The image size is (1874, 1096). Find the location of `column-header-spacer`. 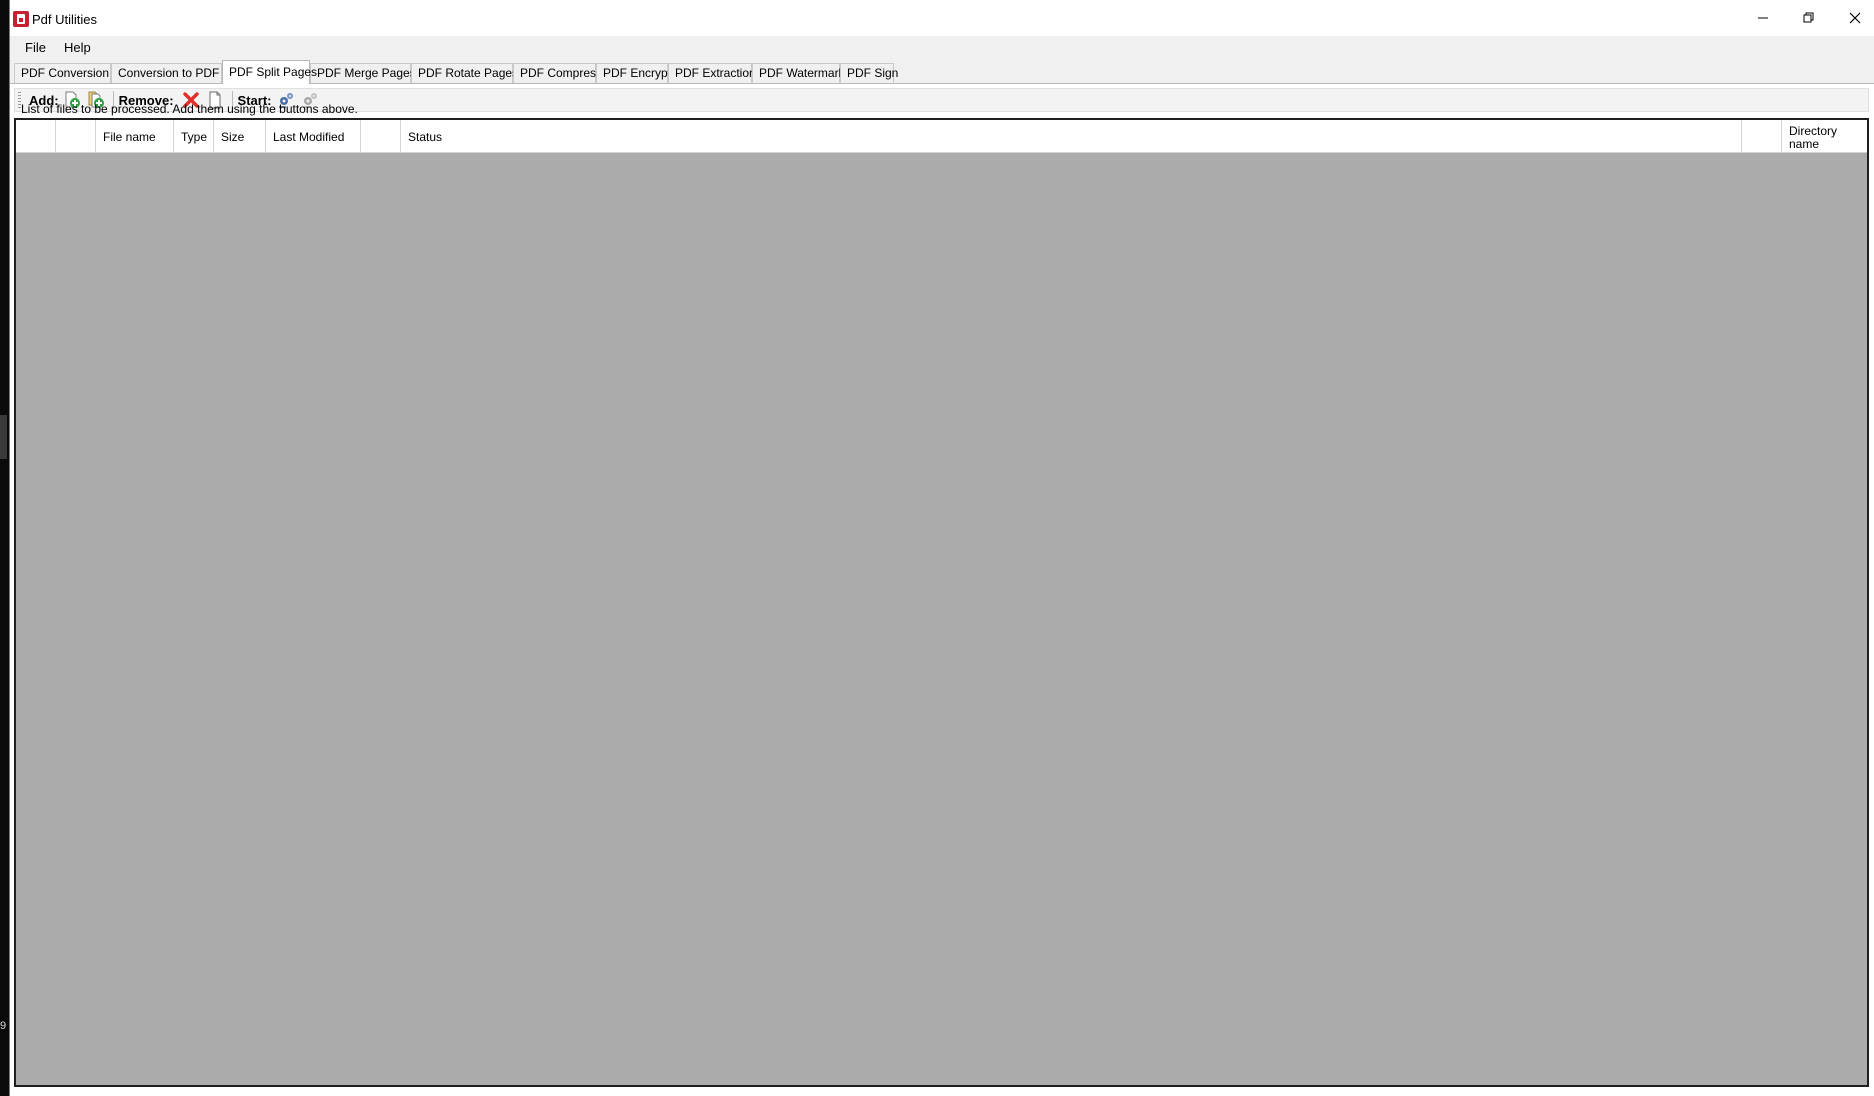

column-header-spacer is located at coordinates (1762, 136).